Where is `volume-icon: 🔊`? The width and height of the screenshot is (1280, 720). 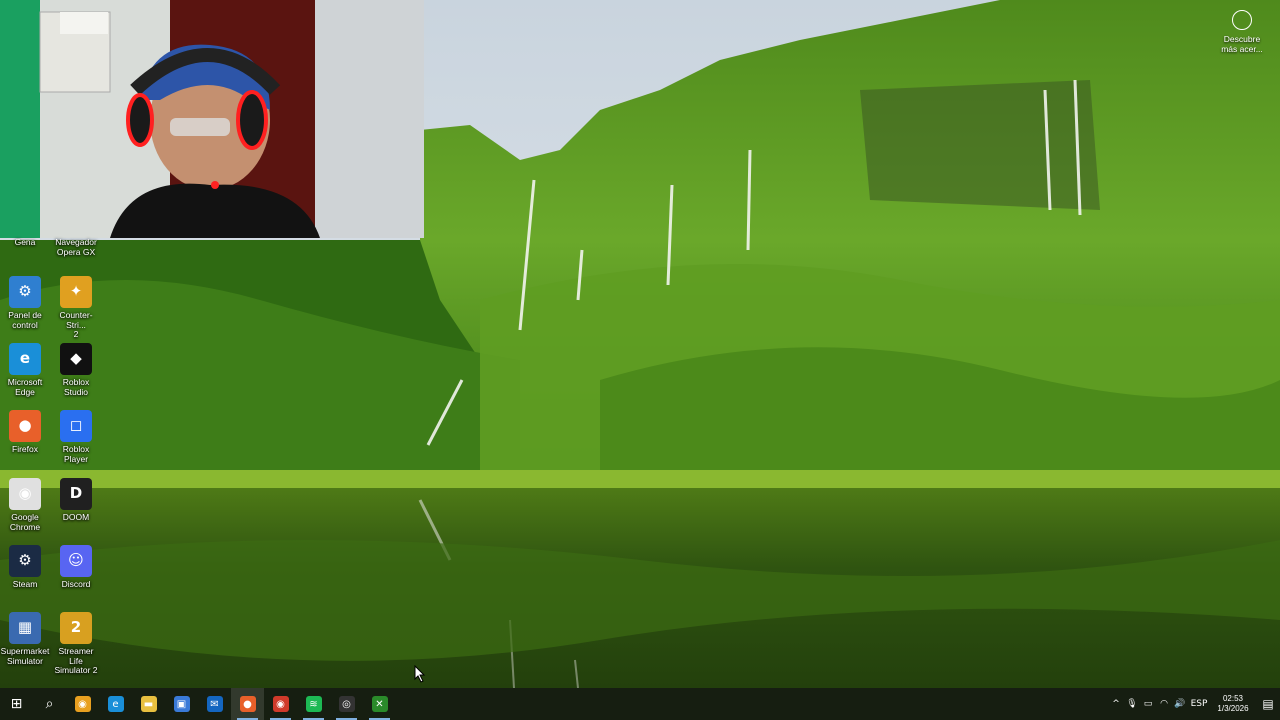
volume-icon: 🔊 is located at coordinates (1180, 704).